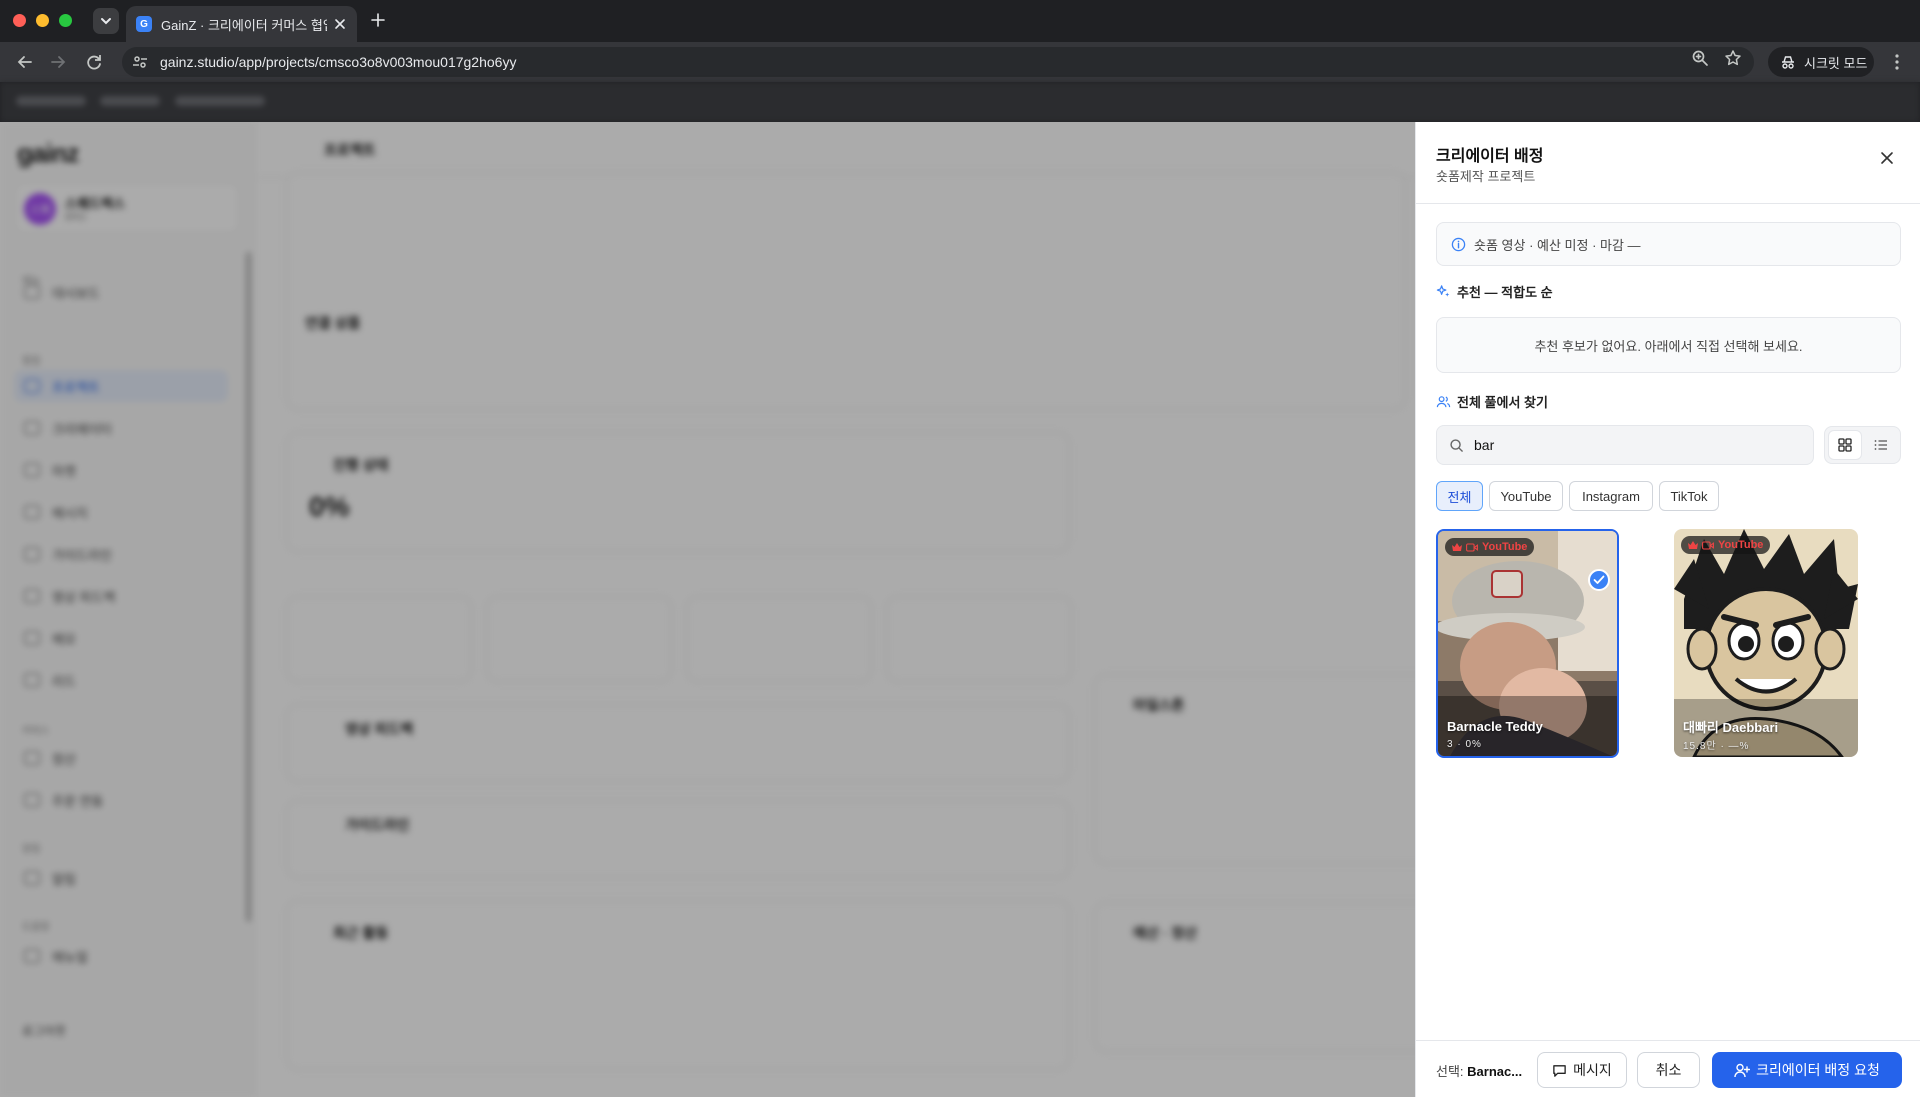 The width and height of the screenshot is (1920, 1097). I want to click on assign-creator-button-label: 크리에이터 배정 요청, so click(1818, 1070).